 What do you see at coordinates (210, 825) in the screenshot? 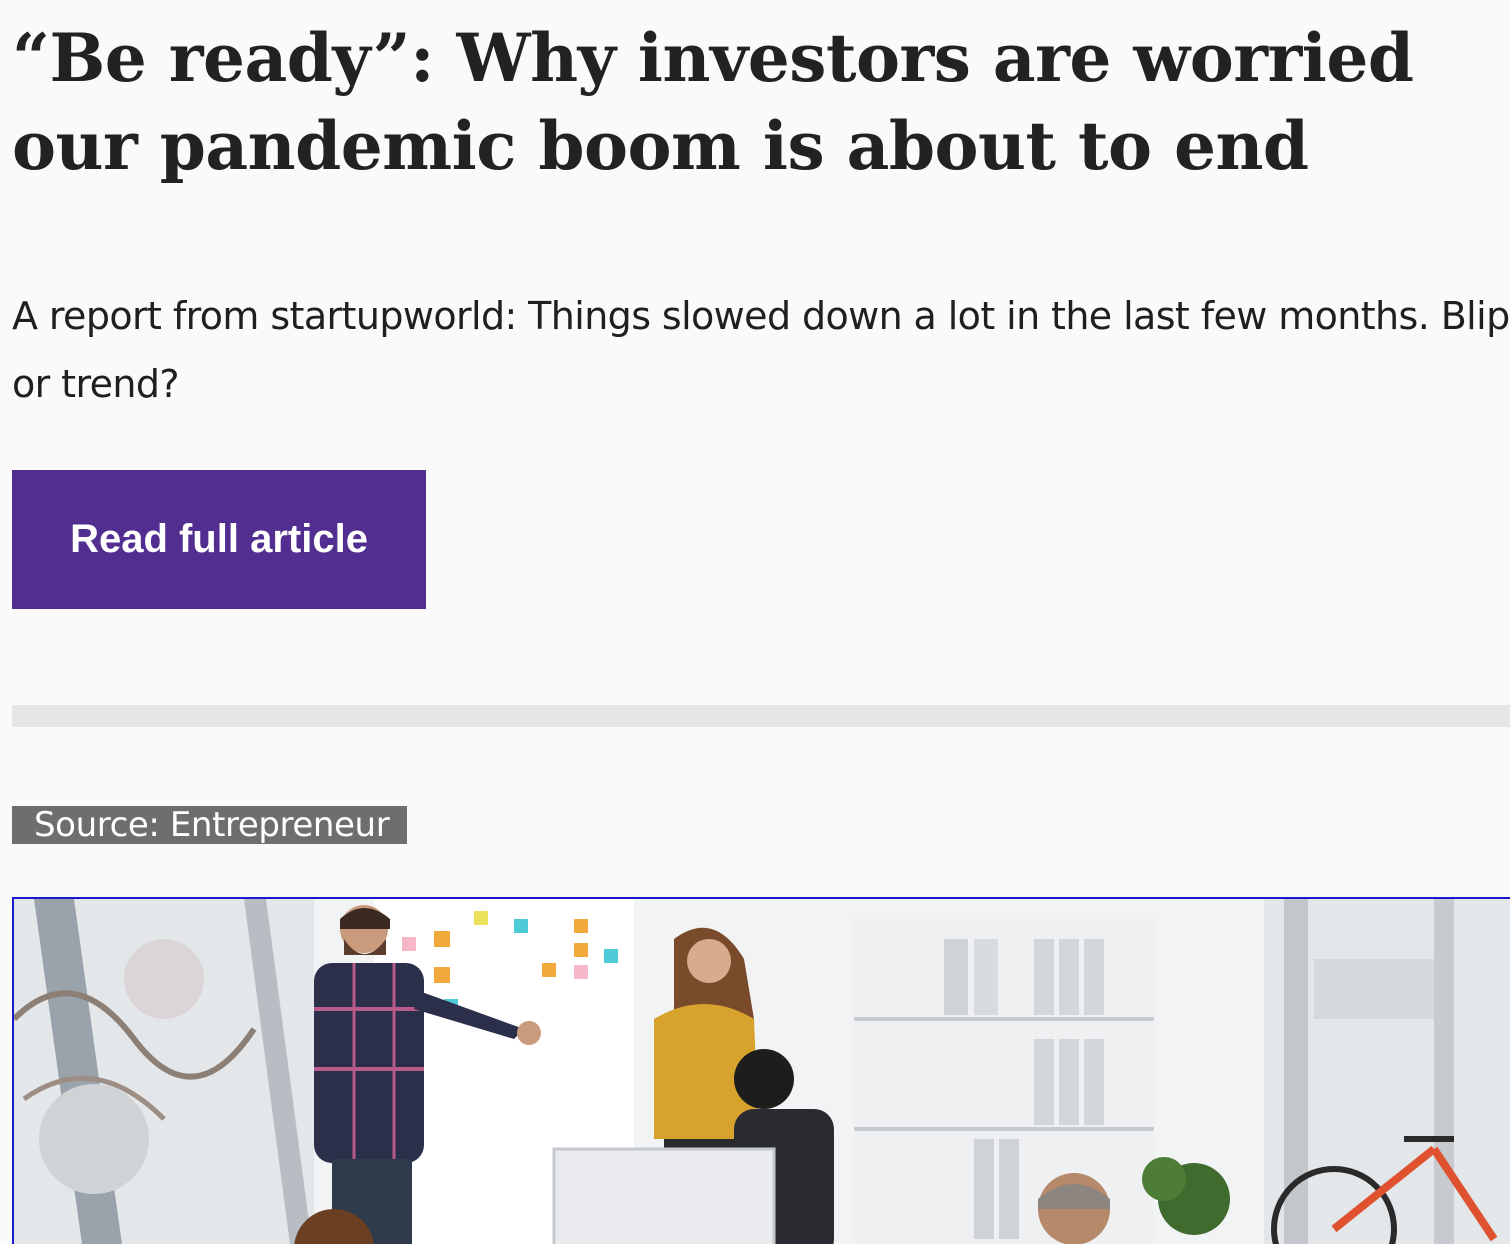
I see `source-badge: Source: Entrepreneur` at bounding box center [210, 825].